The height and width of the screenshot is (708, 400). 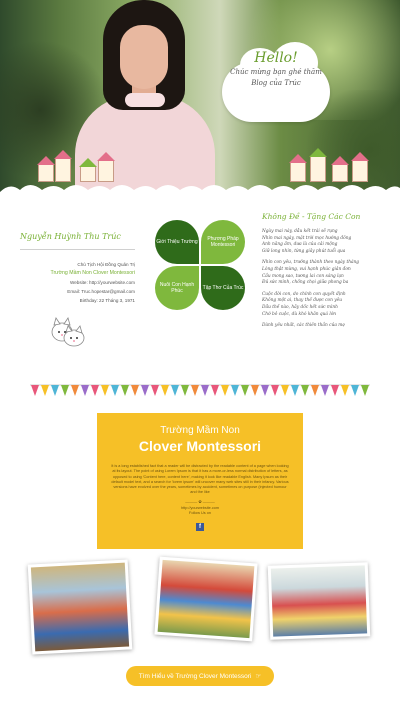 What do you see at coordinates (77, 273) in the screenshot?
I see `profile-school-link: Trường Mầm Non Clover Montessori` at bounding box center [77, 273].